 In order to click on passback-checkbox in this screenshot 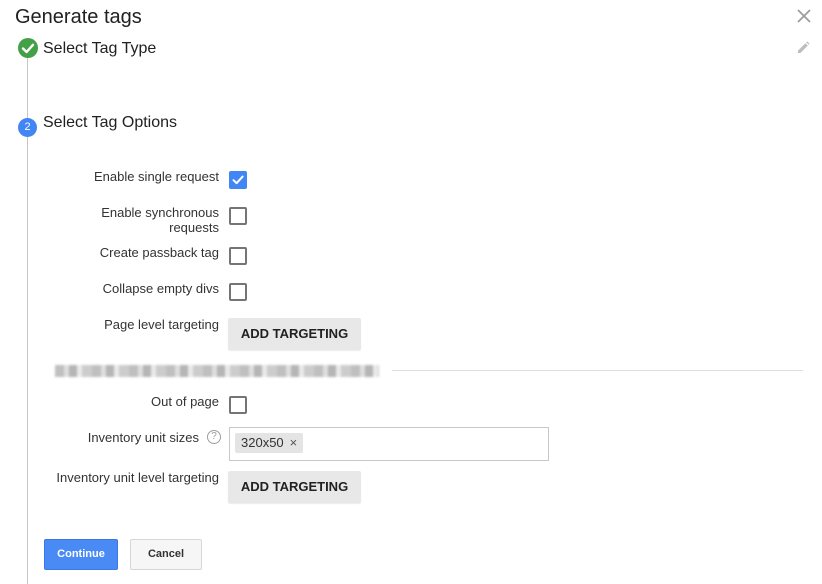, I will do `click(238, 256)`.